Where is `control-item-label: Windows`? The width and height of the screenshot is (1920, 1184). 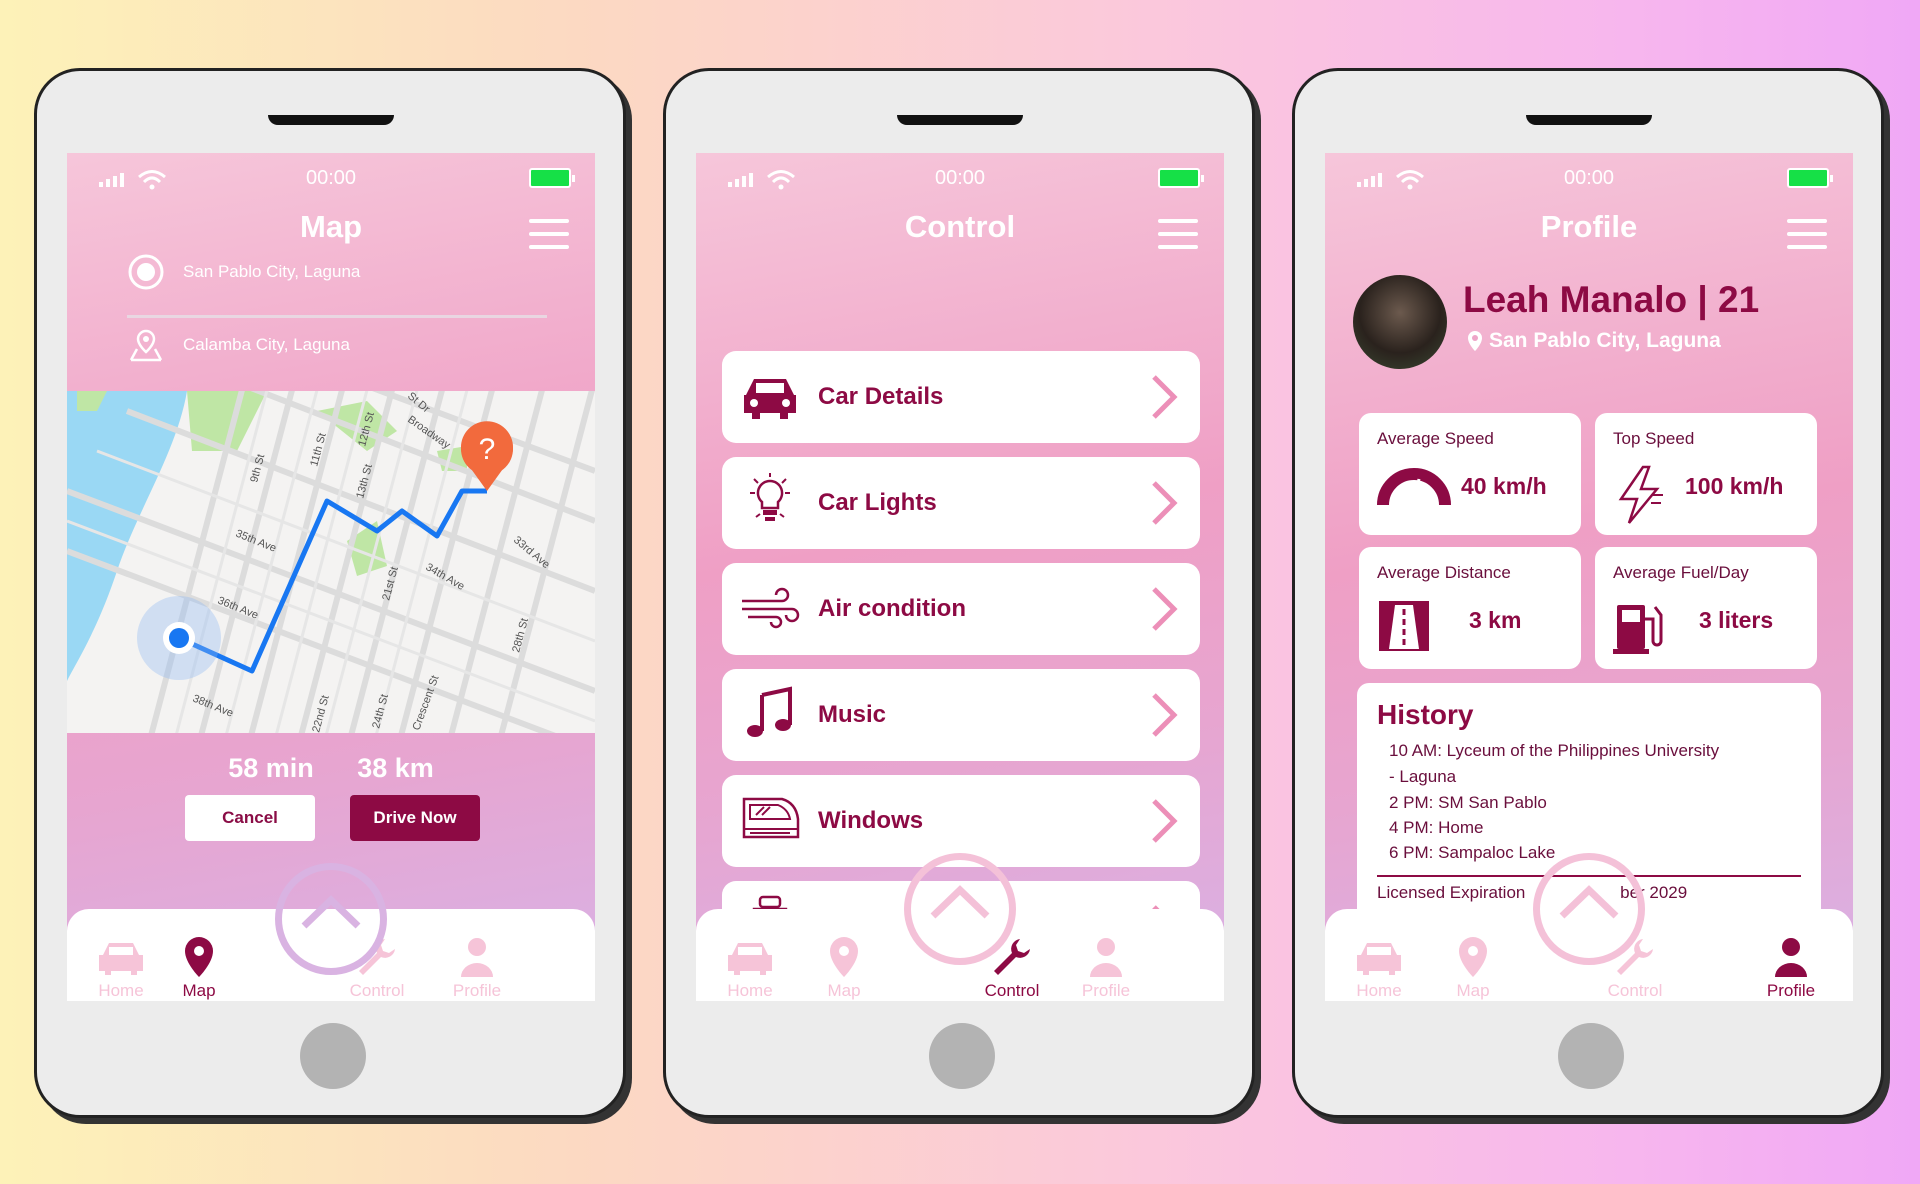 control-item-label: Windows is located at coordinates (871, 820).